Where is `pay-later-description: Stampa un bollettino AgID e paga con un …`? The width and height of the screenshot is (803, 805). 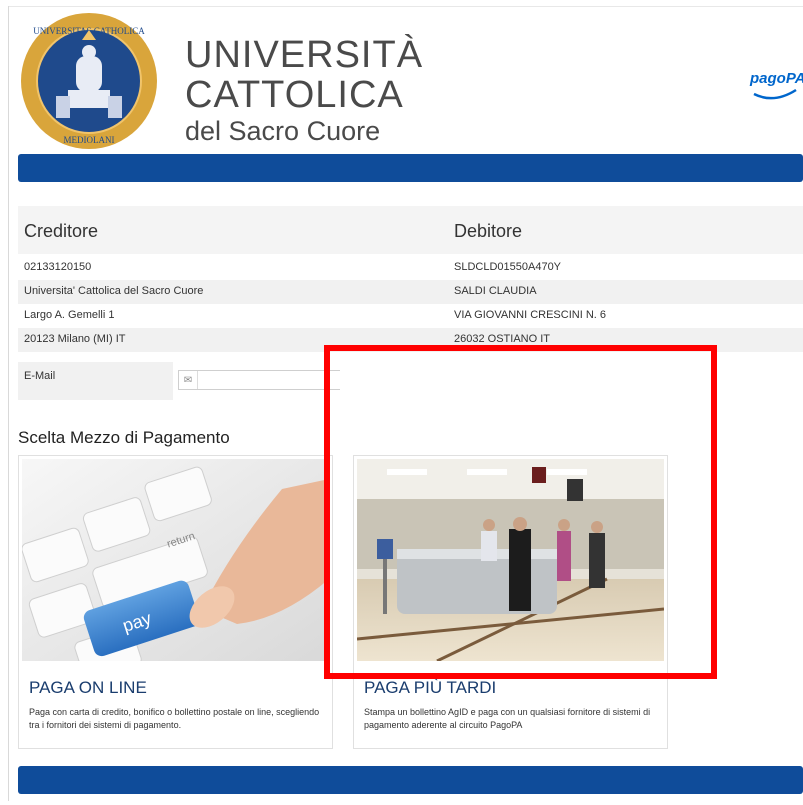 pay-later-description: Stampa un bollettino AgID e paga con un … is located at coordinates (507, 718).